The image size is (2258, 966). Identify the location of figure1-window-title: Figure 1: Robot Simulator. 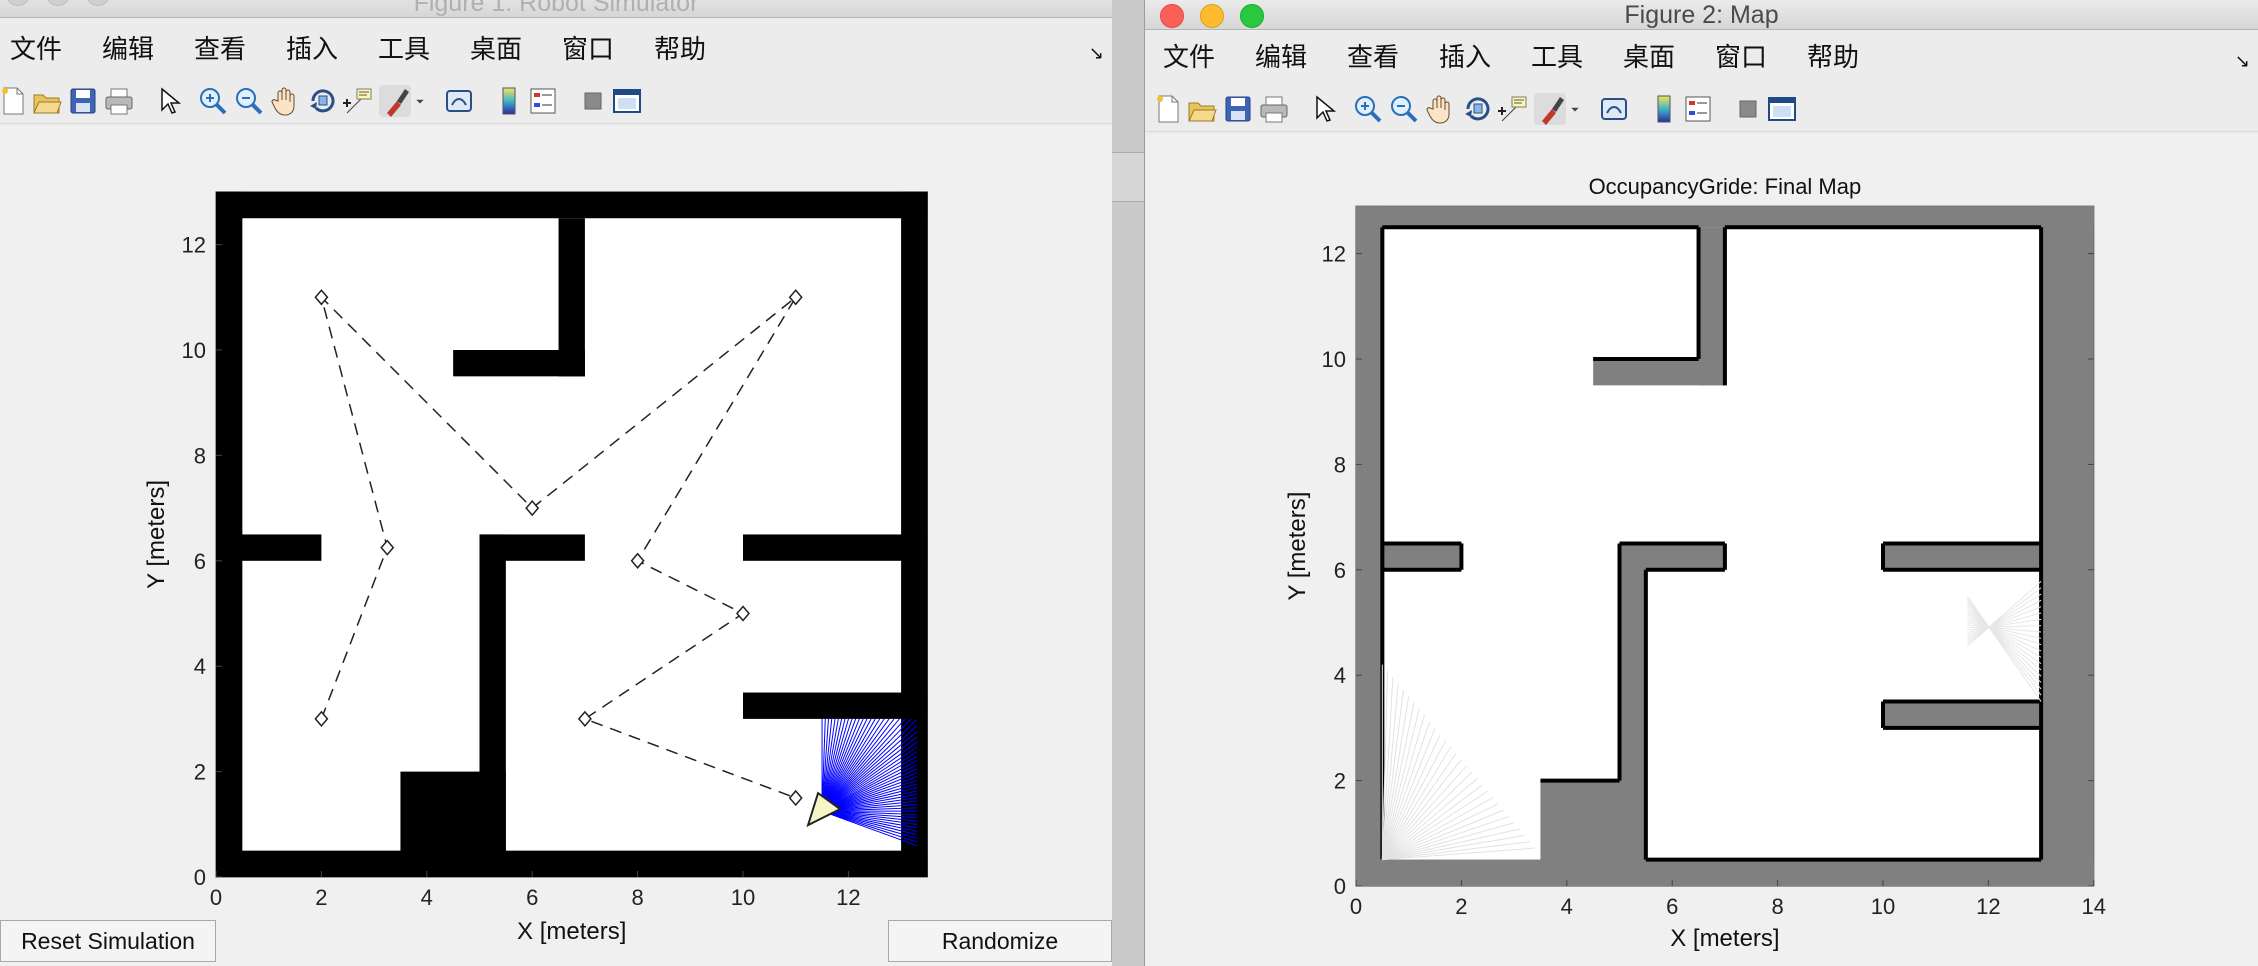
(556, 8).